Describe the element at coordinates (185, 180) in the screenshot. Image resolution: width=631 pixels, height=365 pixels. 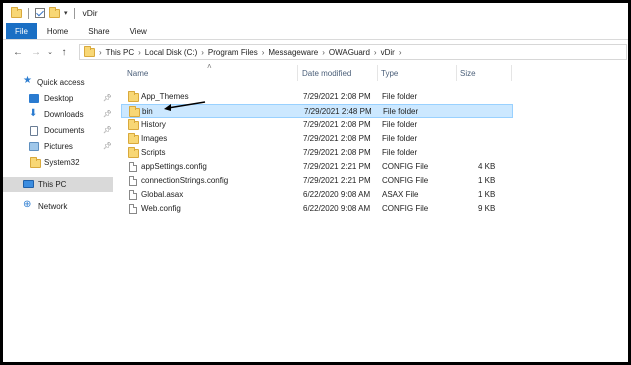
I see `file-name: connectionStrings.config` at that location.